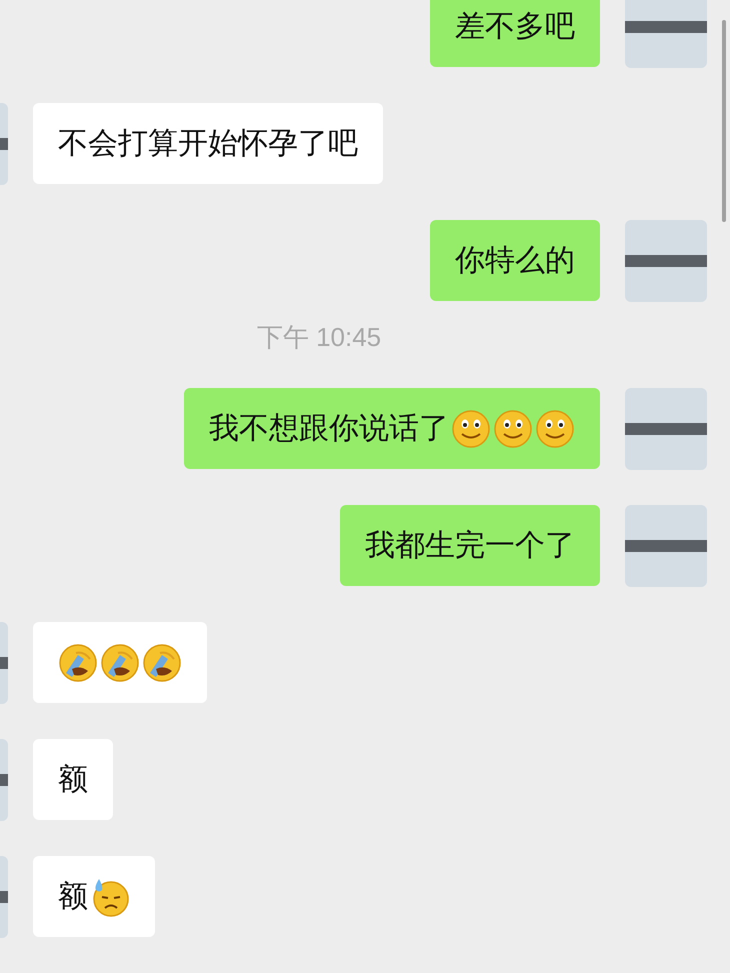  I want to click on sent-message-bubble: 差不多吧, so click(515, 33).